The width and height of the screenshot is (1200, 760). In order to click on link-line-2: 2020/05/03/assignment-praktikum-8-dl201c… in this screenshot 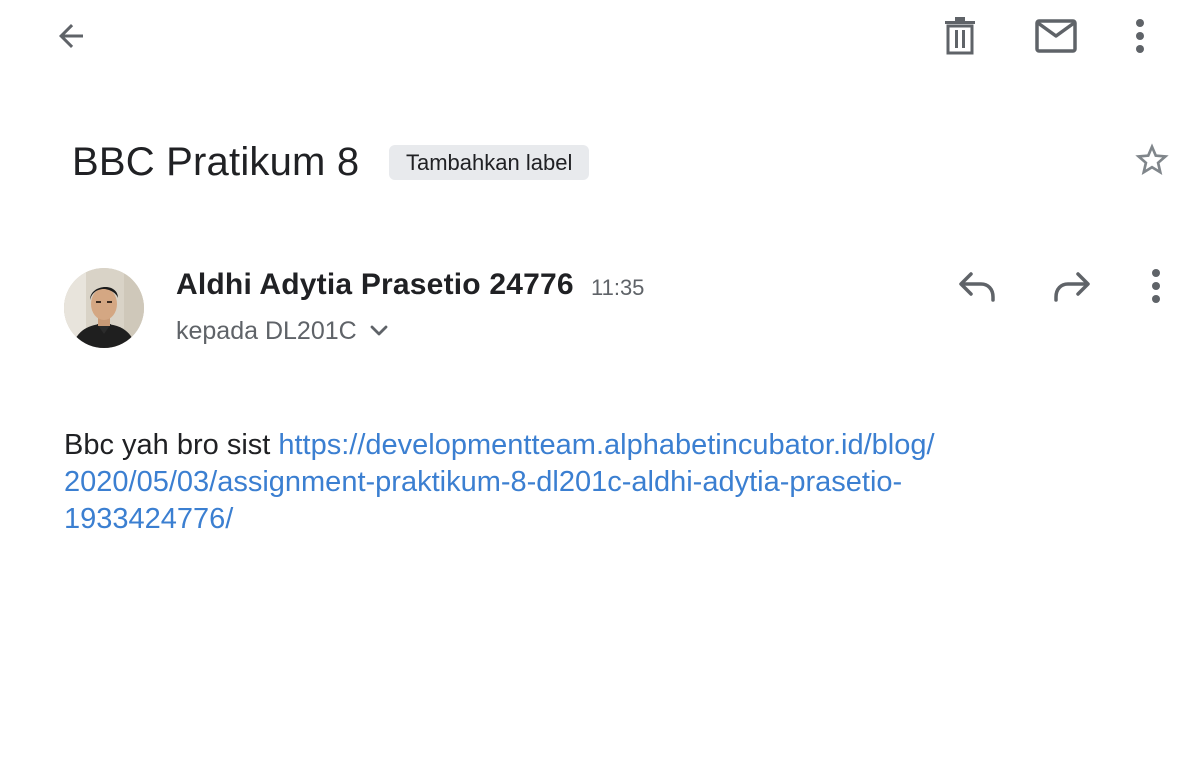, I will do `click(483, 482)`.